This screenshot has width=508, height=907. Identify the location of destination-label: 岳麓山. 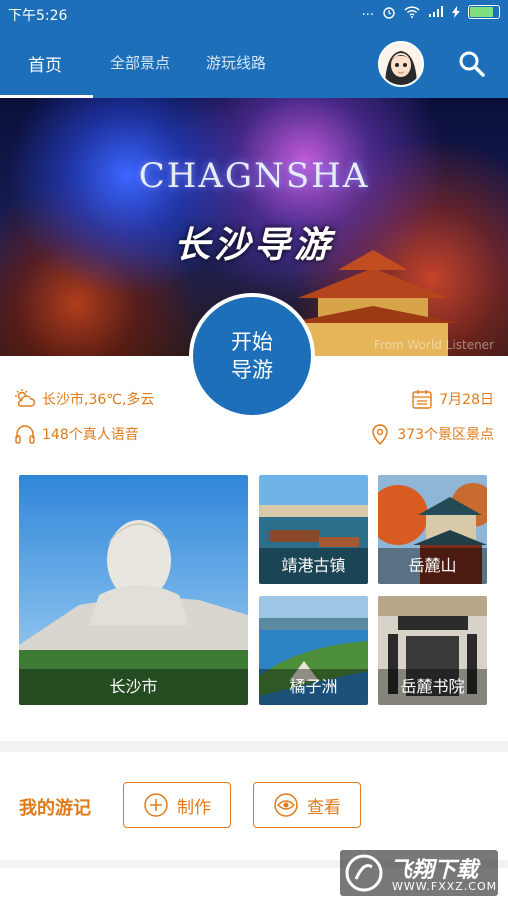
(432, 566).